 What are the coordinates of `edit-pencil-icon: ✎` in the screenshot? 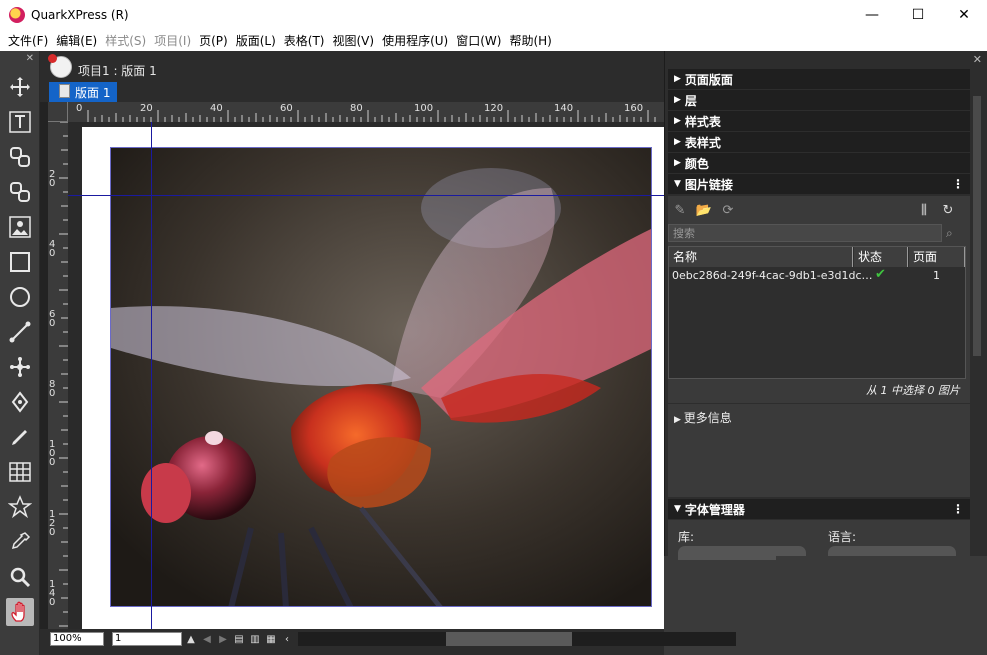 It's located at (680, 210).